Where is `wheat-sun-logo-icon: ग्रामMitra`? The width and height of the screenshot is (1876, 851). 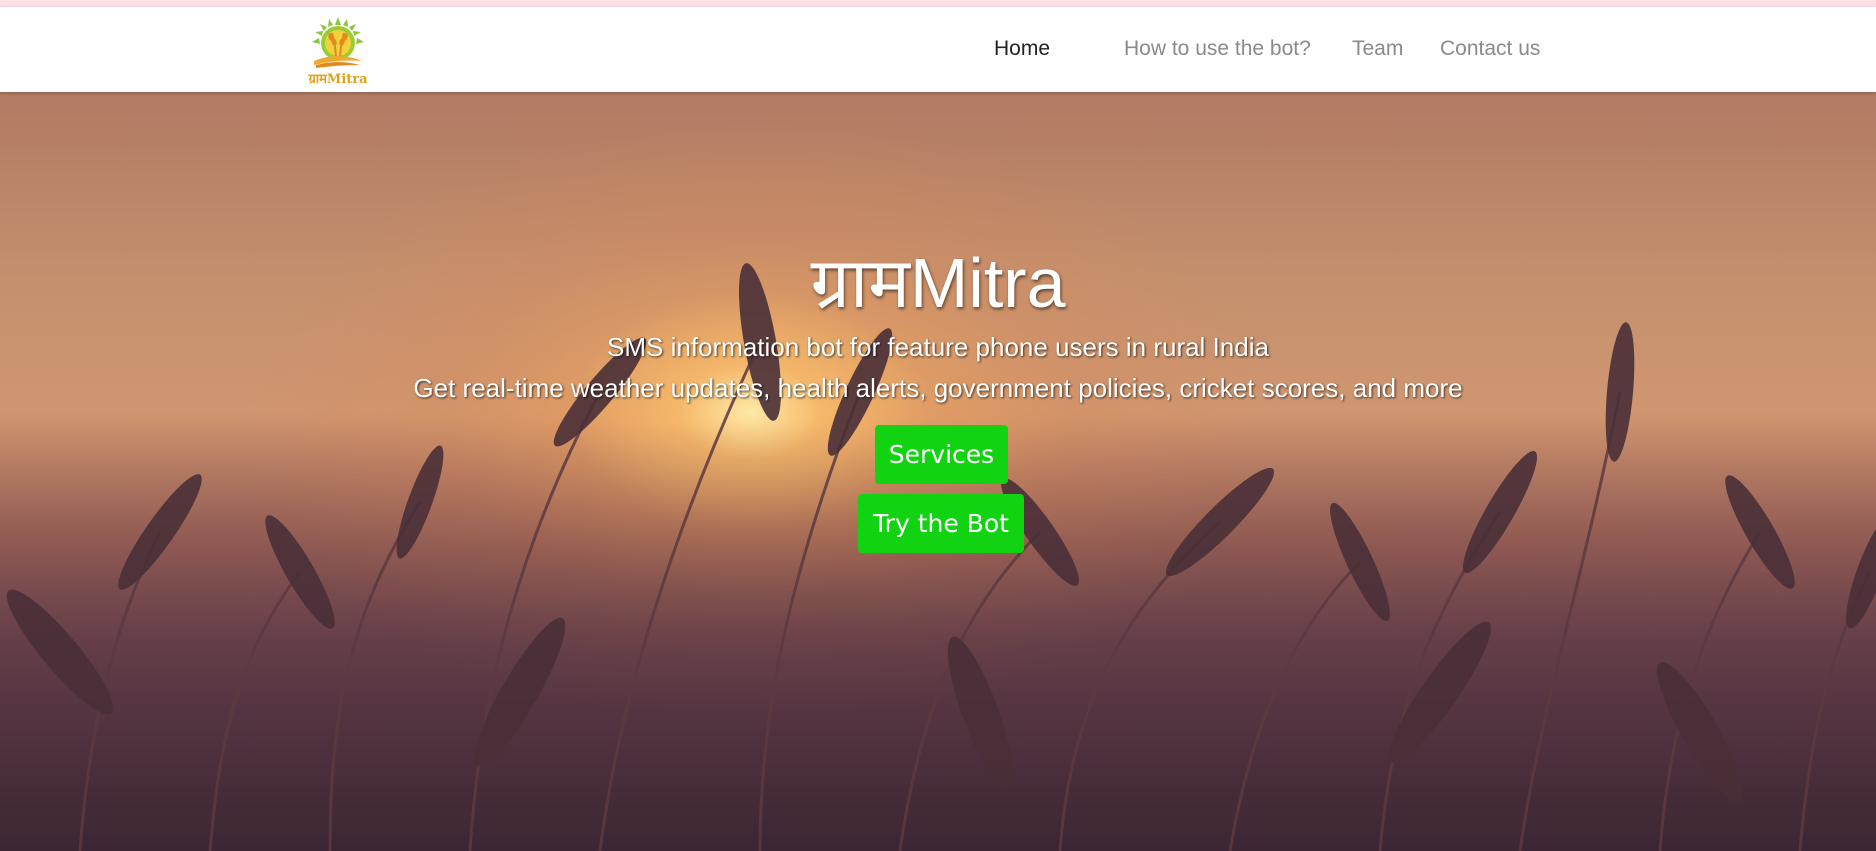 wheat-sun-logo-icon: ग्रामMitra is located at coordinates (337, 52).